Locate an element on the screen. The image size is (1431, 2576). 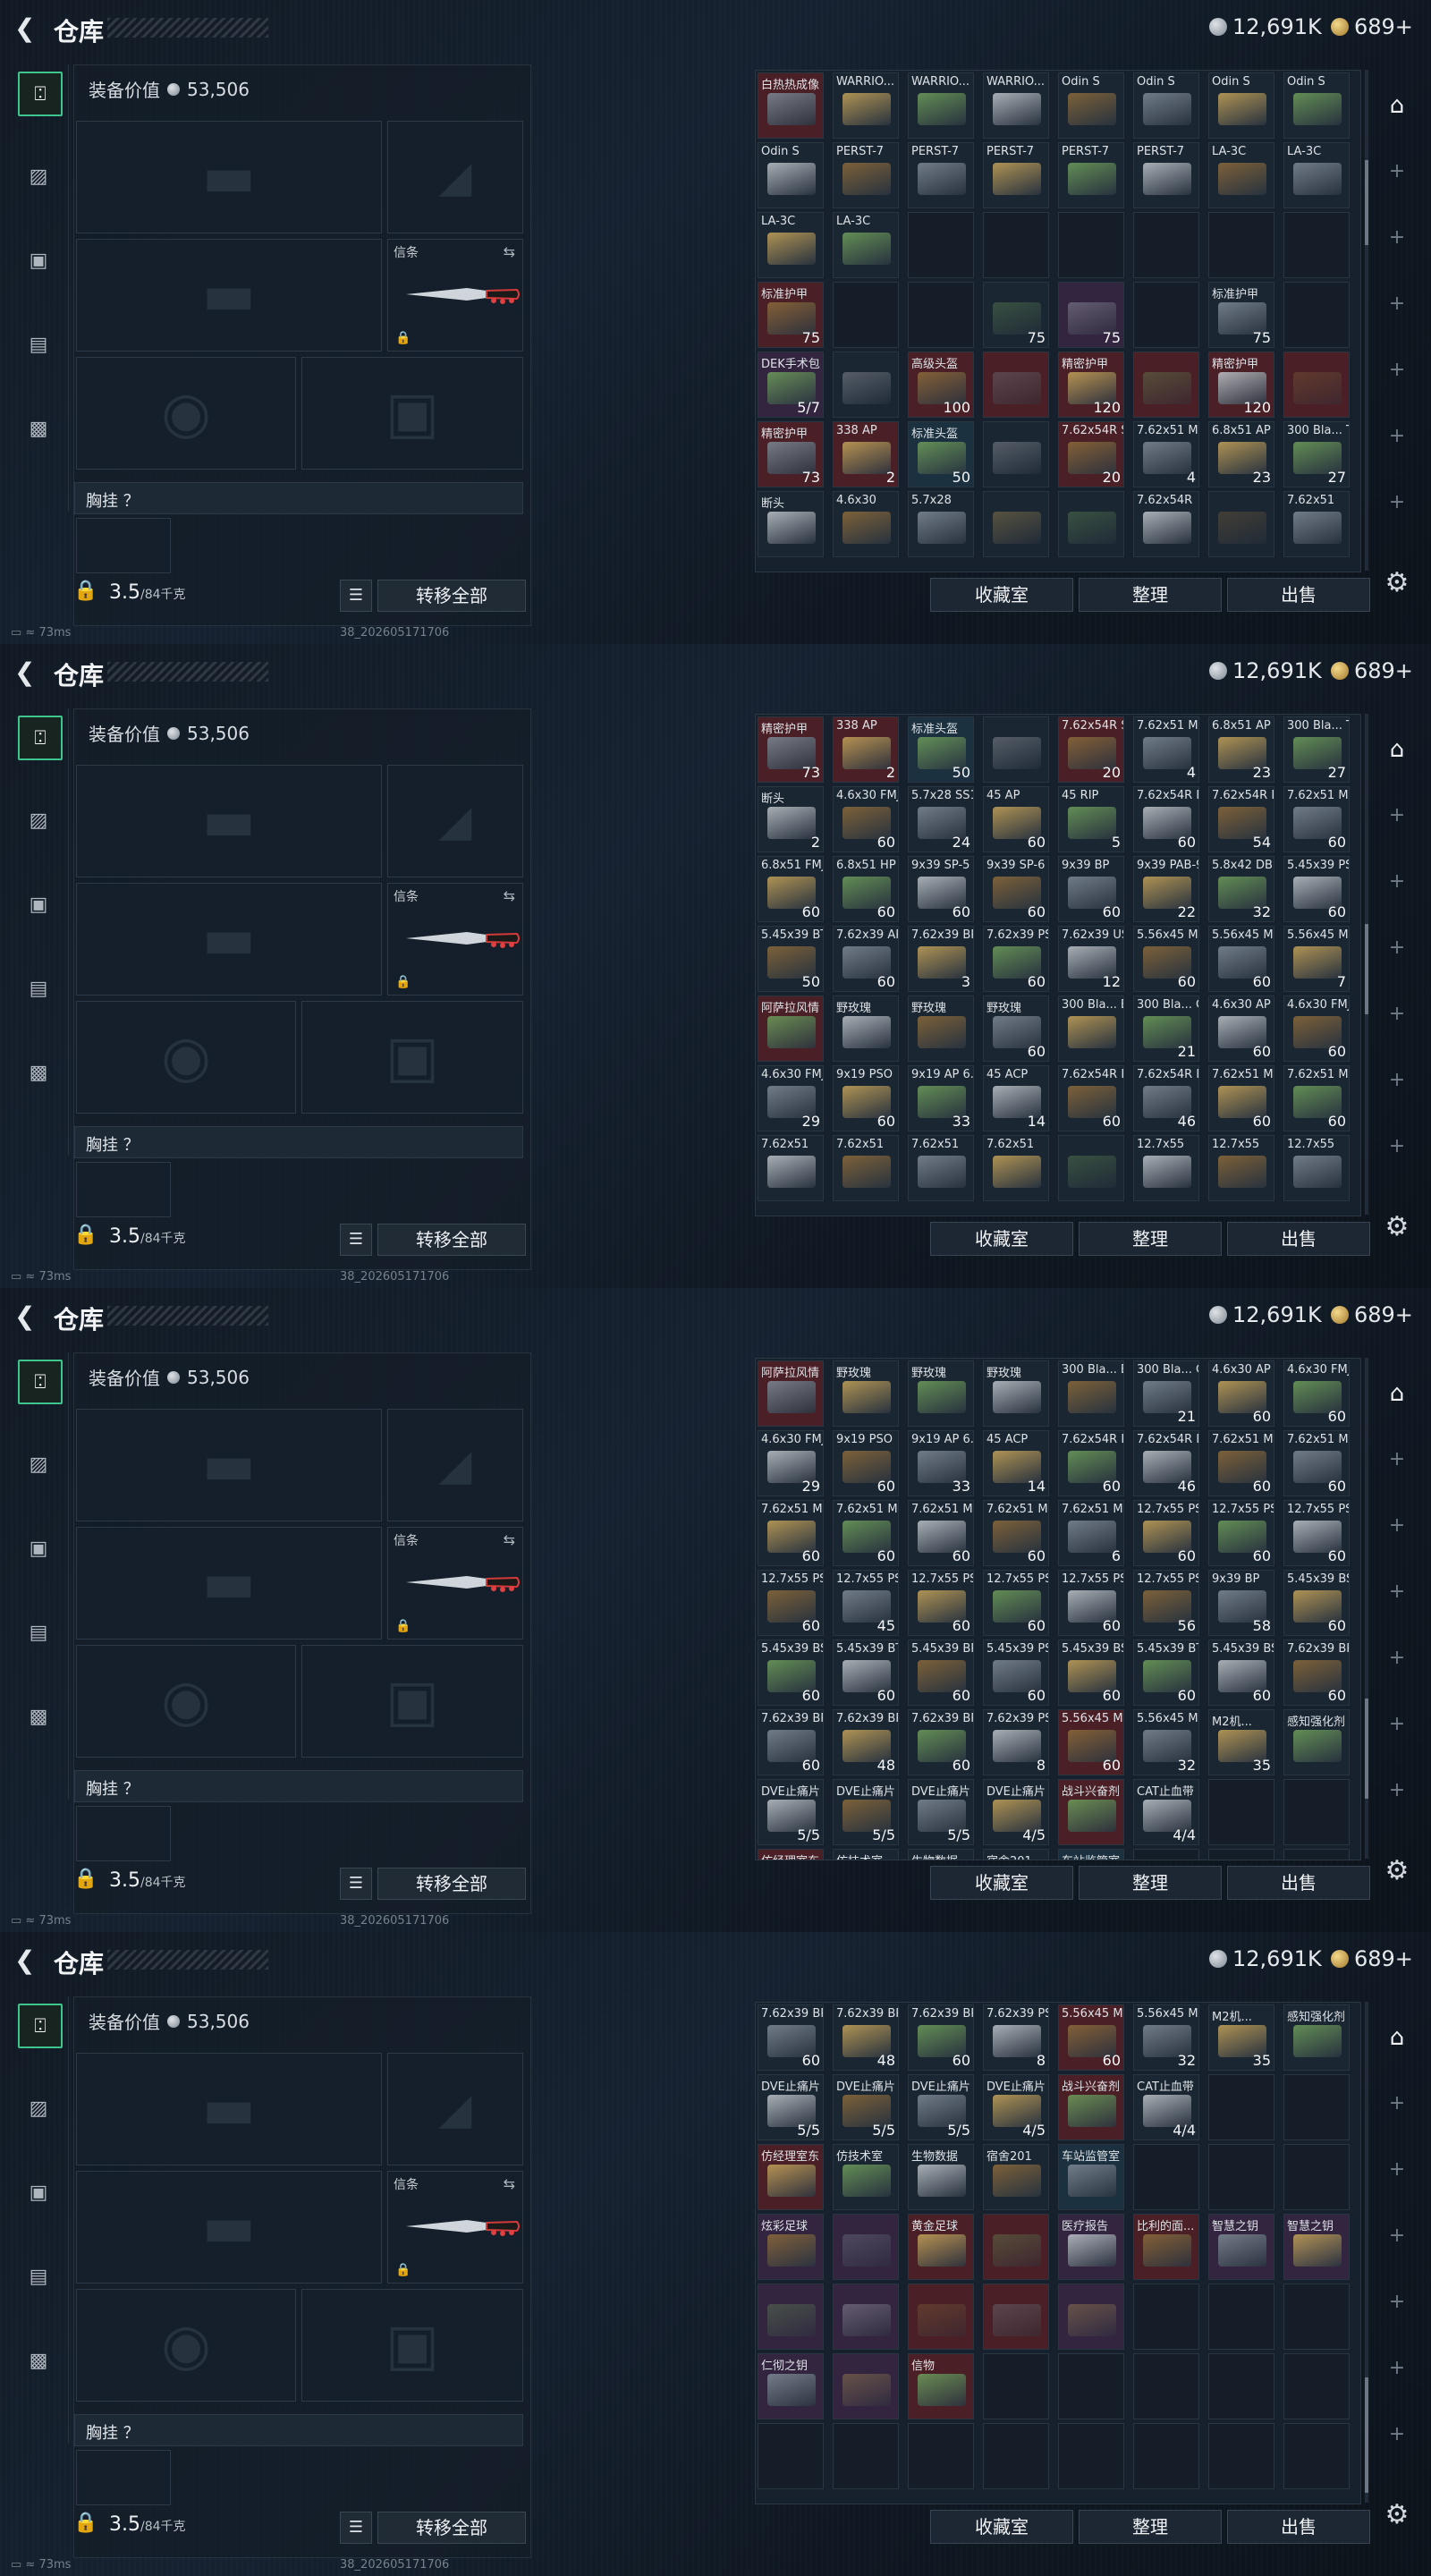
swap-icon: ⇆ is located at coordinates (510, 1539).